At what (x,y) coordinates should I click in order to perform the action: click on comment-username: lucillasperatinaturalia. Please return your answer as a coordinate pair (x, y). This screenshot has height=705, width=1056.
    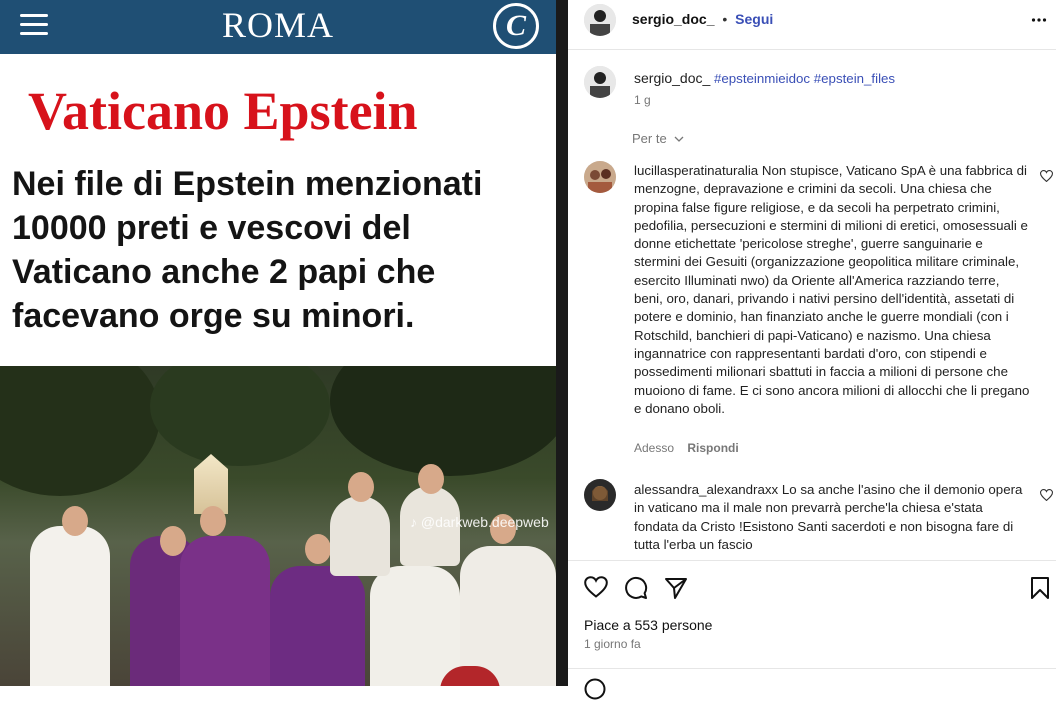
    Looking at the image, I should click on (696, 170).